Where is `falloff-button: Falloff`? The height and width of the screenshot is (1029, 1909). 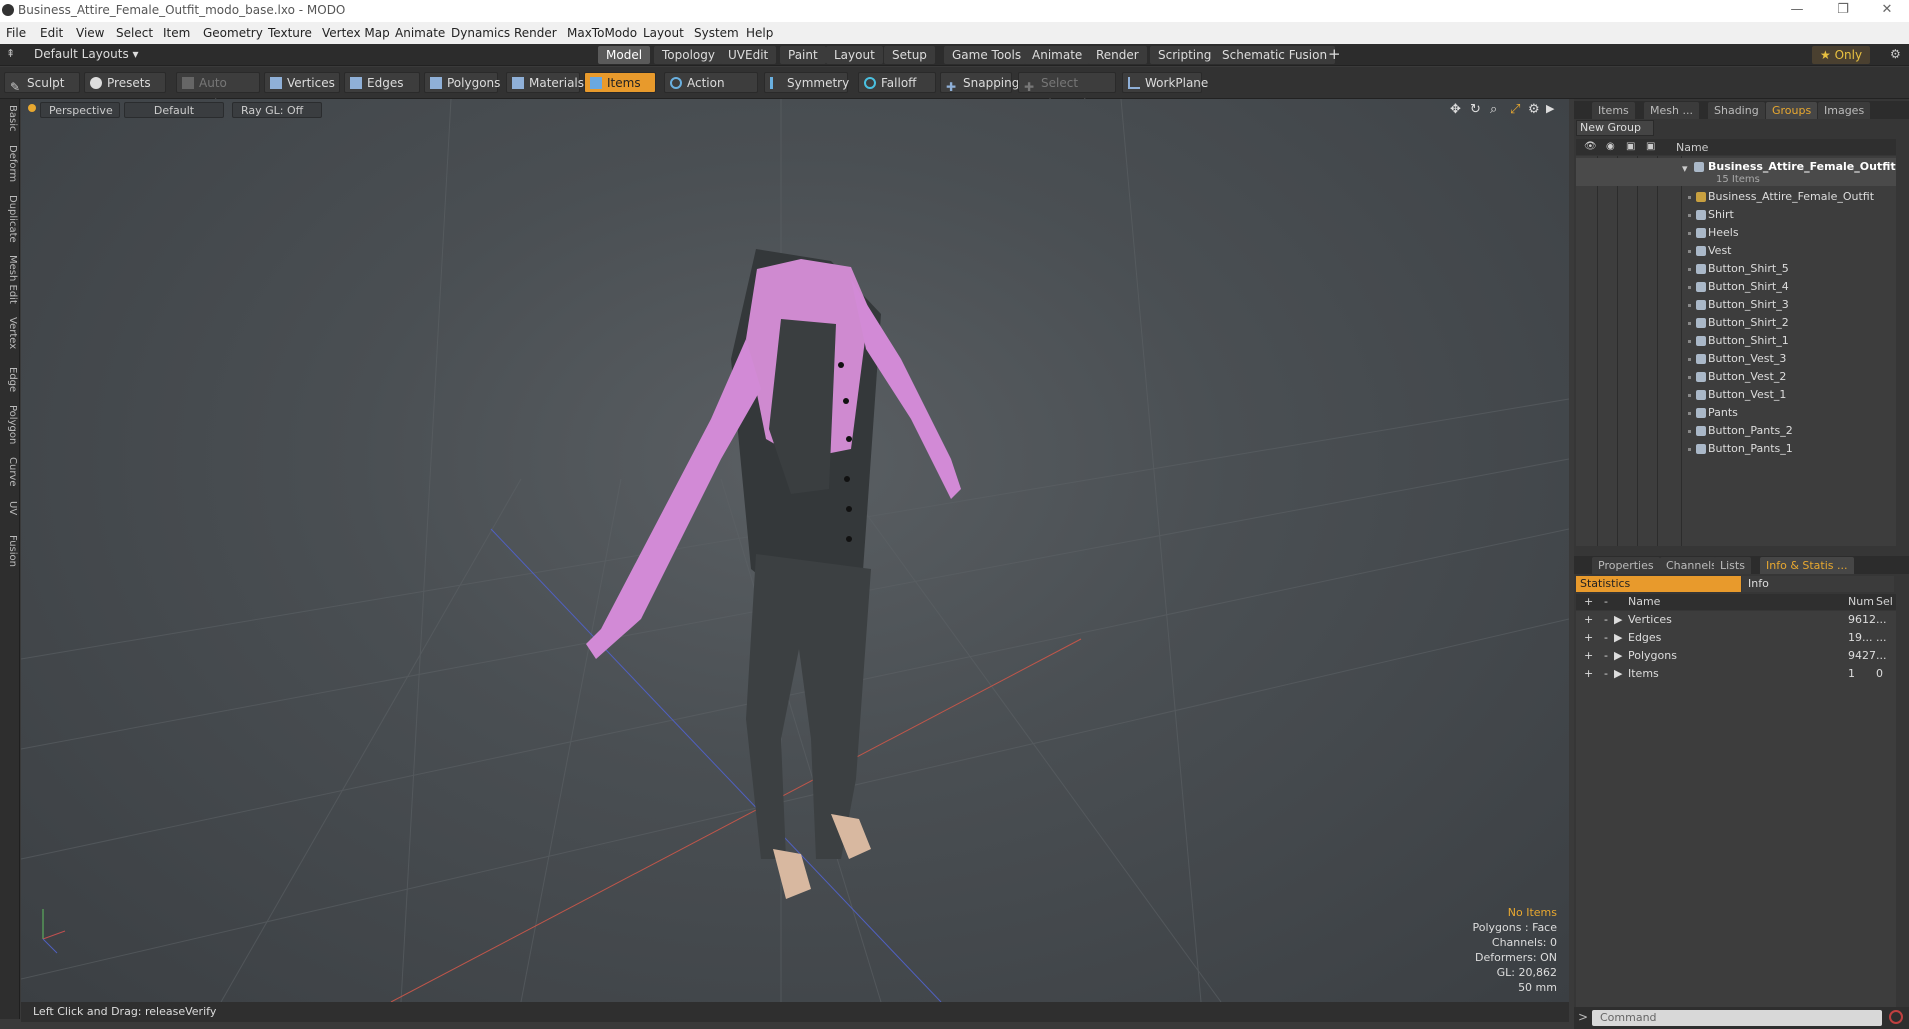 falloff-button: Falloff is located at coordinates (897, 82).